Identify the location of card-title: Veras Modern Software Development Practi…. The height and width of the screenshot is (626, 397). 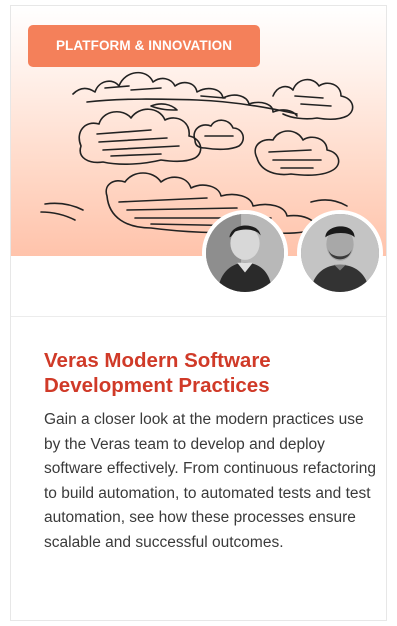
(209, 373).